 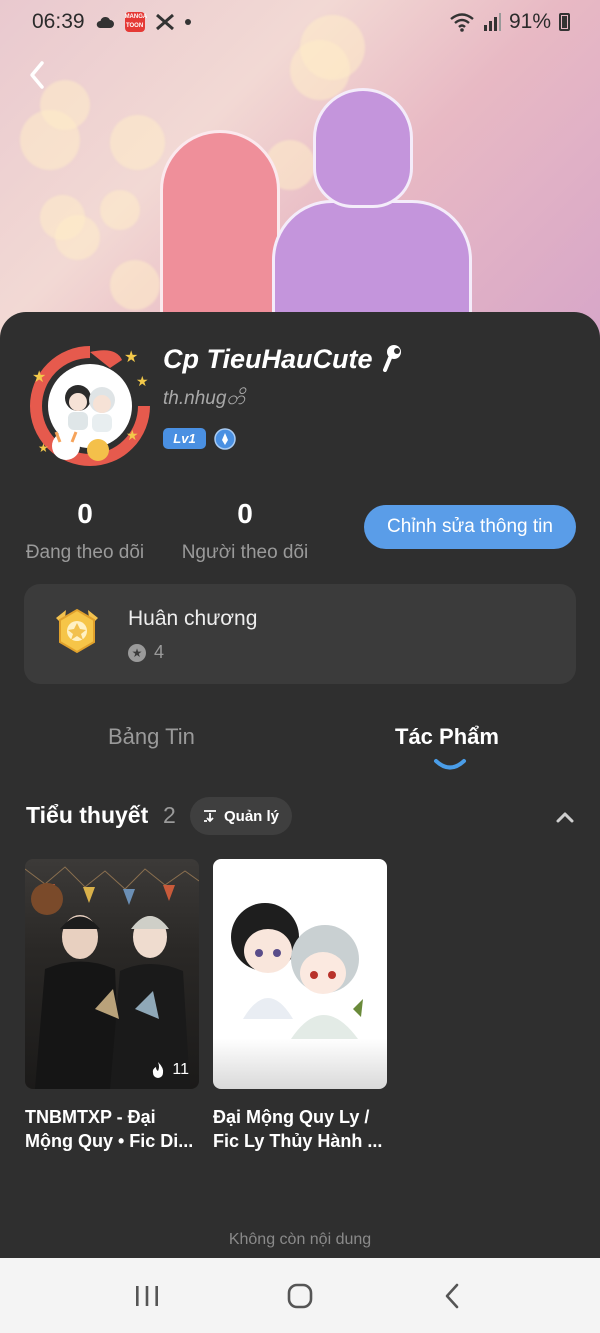 I want to click on work-cover: 11, so click(x=112, y=974).